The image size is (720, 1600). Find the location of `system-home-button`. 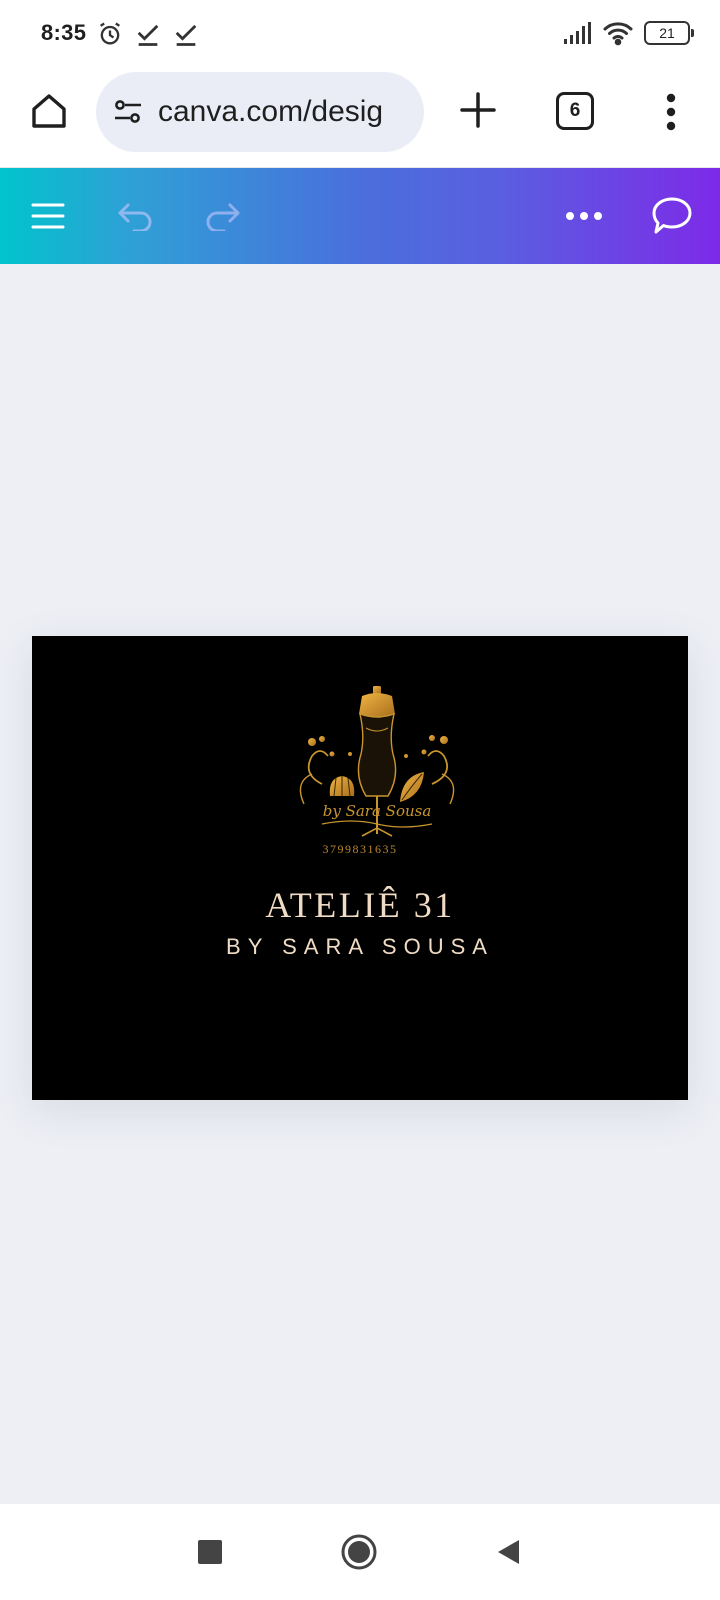

system-home-button is located at coordinates (359, 1552).